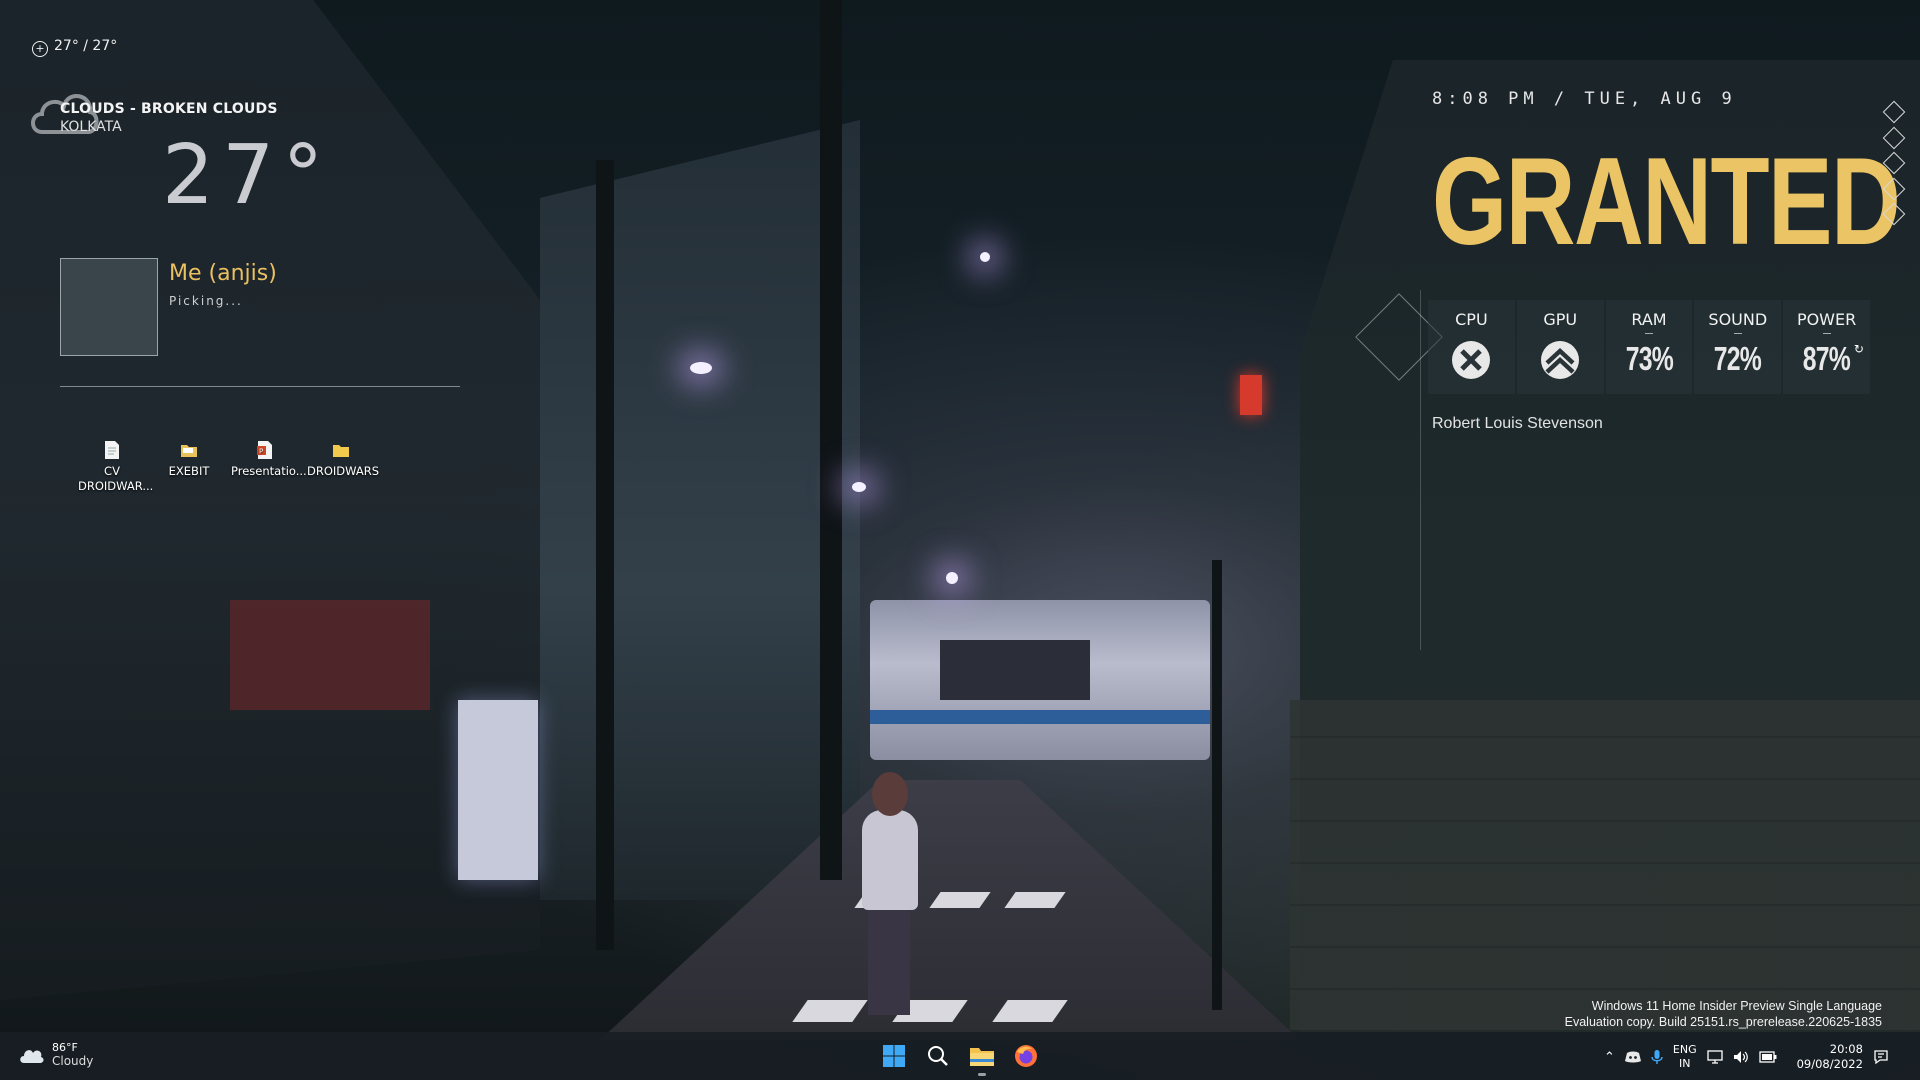 The height and width of the screenshot is (1080, 1920). I want to click on music-progress-line, so click(260, 386).